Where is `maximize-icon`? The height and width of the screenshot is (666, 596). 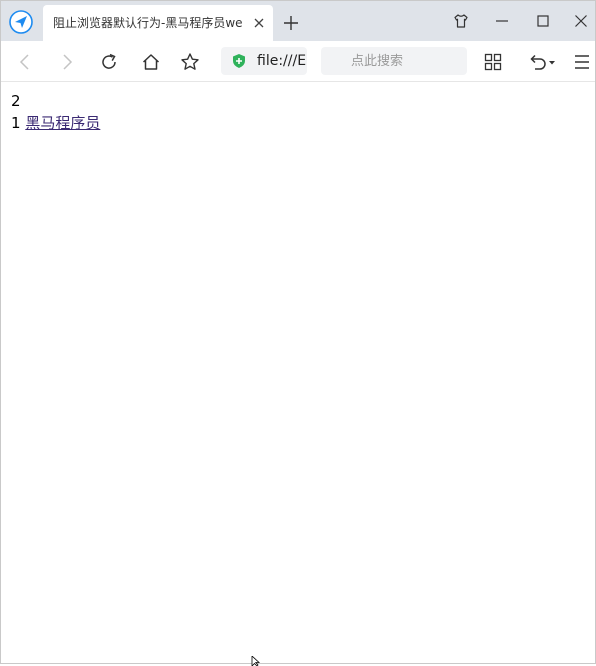 maximize-icon is located at coordinates (543, 21).